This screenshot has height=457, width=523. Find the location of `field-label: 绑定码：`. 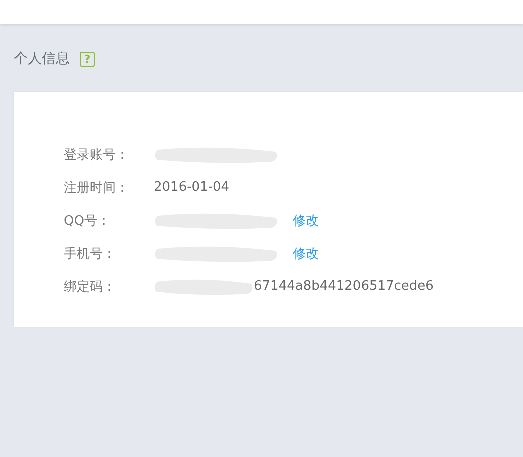

field-label: 绑定码： is located at coordinates (90, 287).